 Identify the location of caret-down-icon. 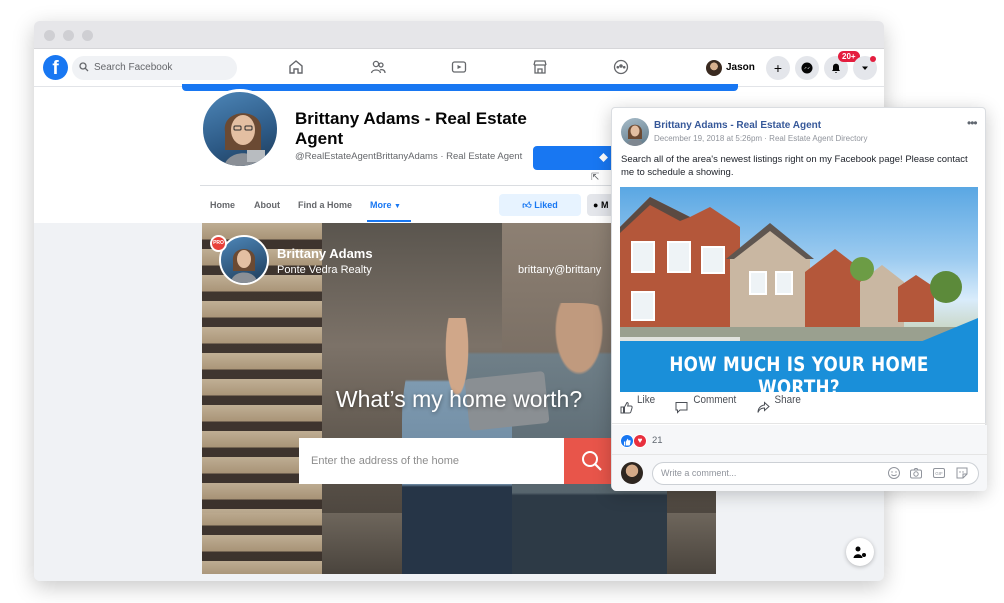
(865, 68).